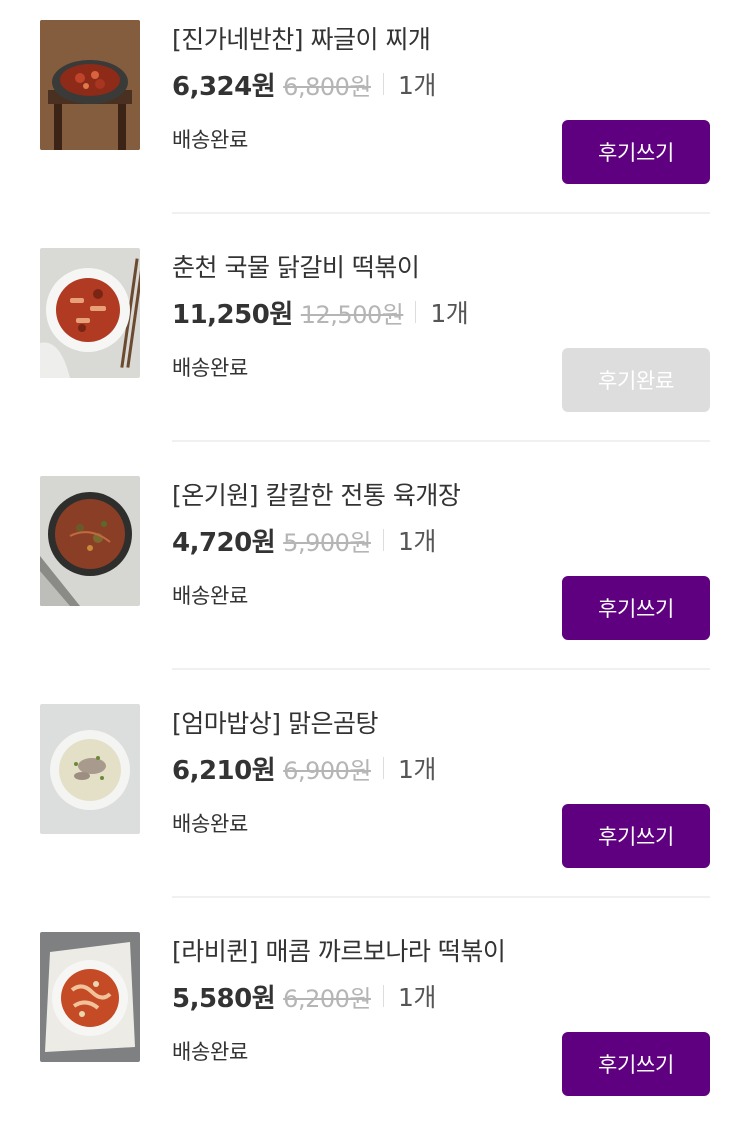  I want to click on price-row: 5,580원 6,200원 1개, so click(304, 996).